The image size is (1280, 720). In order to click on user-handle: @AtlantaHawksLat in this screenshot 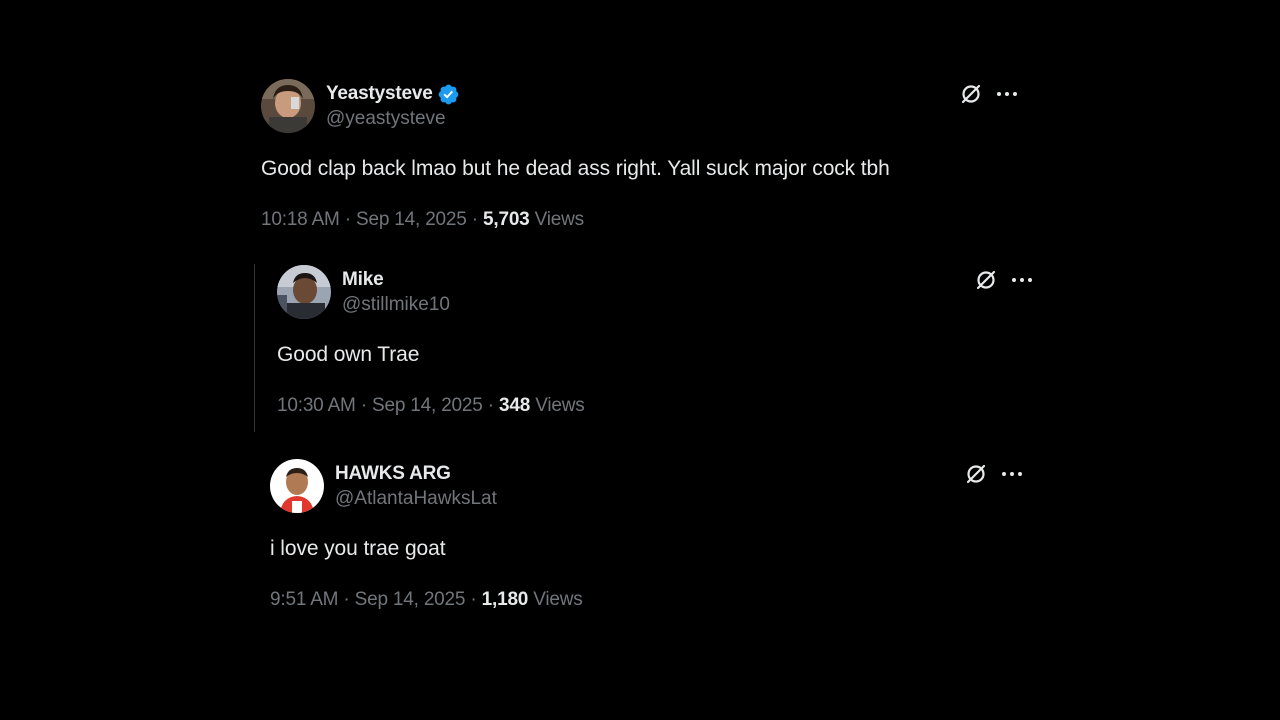, I will do `click(416, 499)`.